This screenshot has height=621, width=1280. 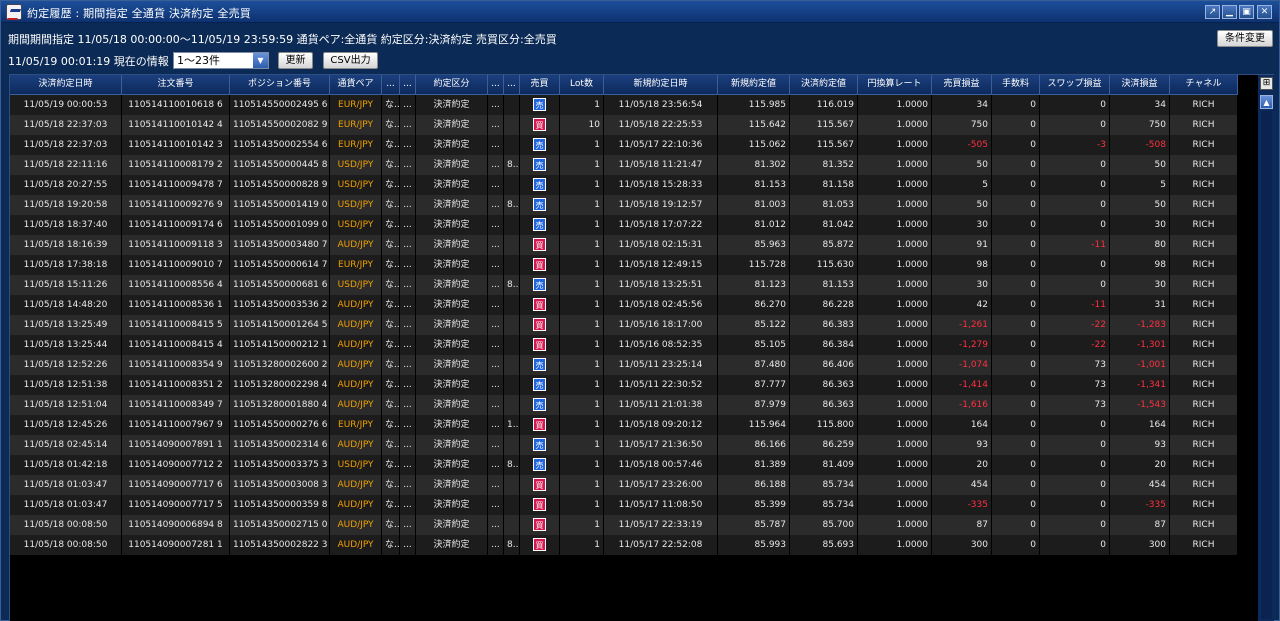 What do you see at coordinates (66, 405) in the screenshot?
I see `cell-close-datetime: 11/05/18 12:51:04` at bounding box center [66, 405].